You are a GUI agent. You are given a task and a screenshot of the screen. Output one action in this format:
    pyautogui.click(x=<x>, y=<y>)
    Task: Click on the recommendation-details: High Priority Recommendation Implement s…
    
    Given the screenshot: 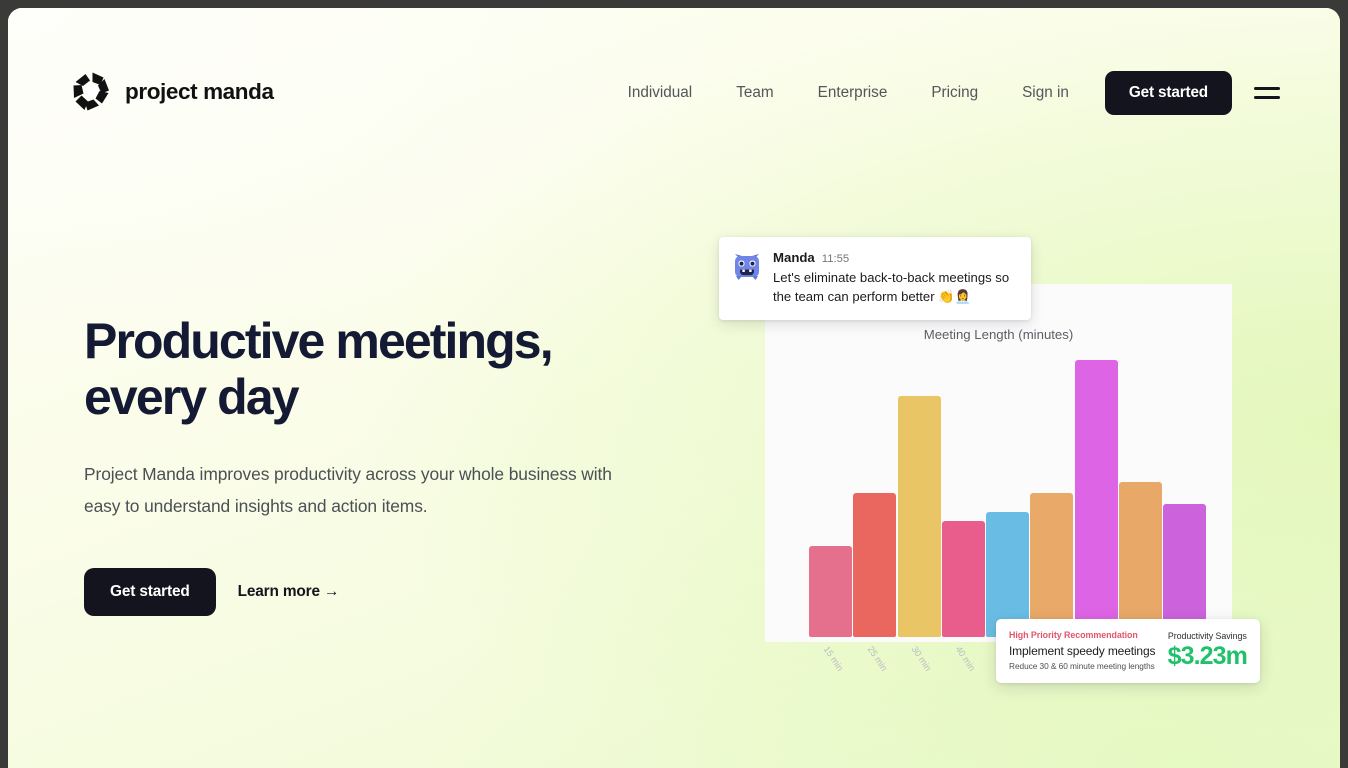 What is the action you would take?
    pyautogui.click(x=1083, y=650)
    